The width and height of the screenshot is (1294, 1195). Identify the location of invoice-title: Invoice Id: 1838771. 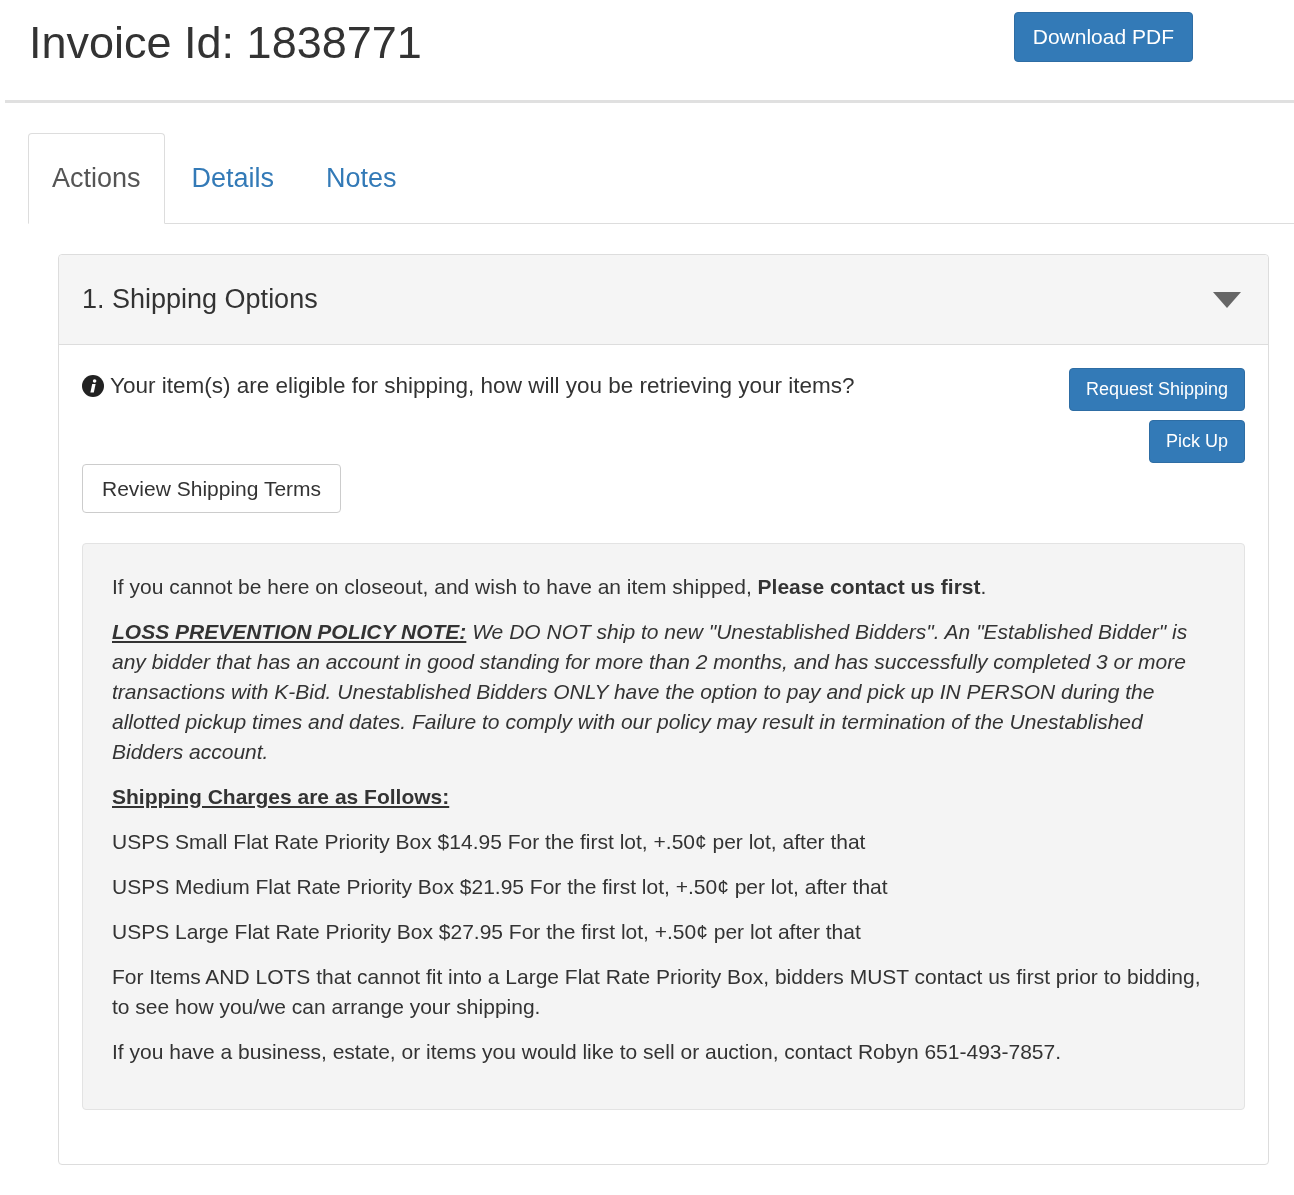
(225, 43).